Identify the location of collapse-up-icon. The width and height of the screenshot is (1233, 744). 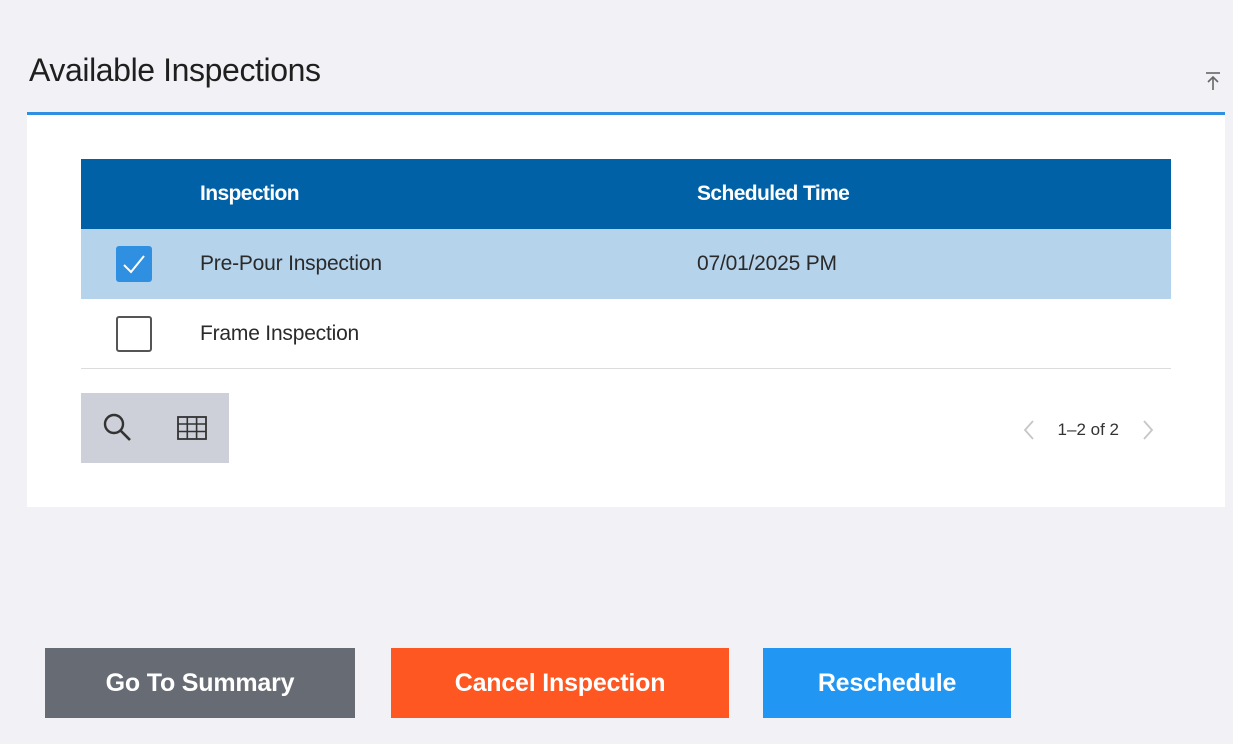
(1213, 81).